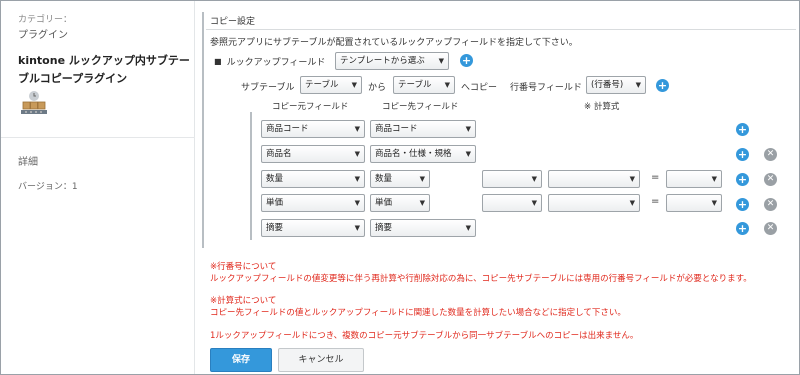 This screenshot has width=800, height=375. Describe the element at coordinates (512, 203) in the screenshot. I see `row-4-formula-operand-select: ▼` at that location.